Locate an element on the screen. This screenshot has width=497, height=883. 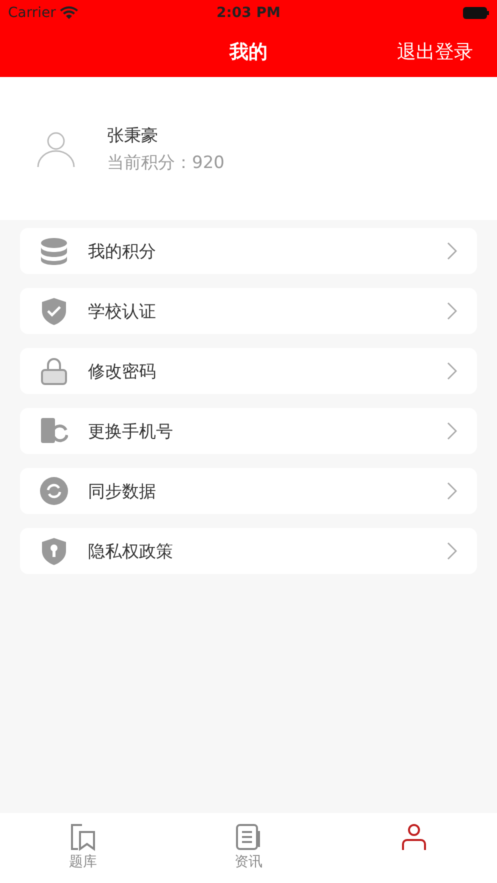
menu-item: 我的积分 is located at coordinates (248, 251).